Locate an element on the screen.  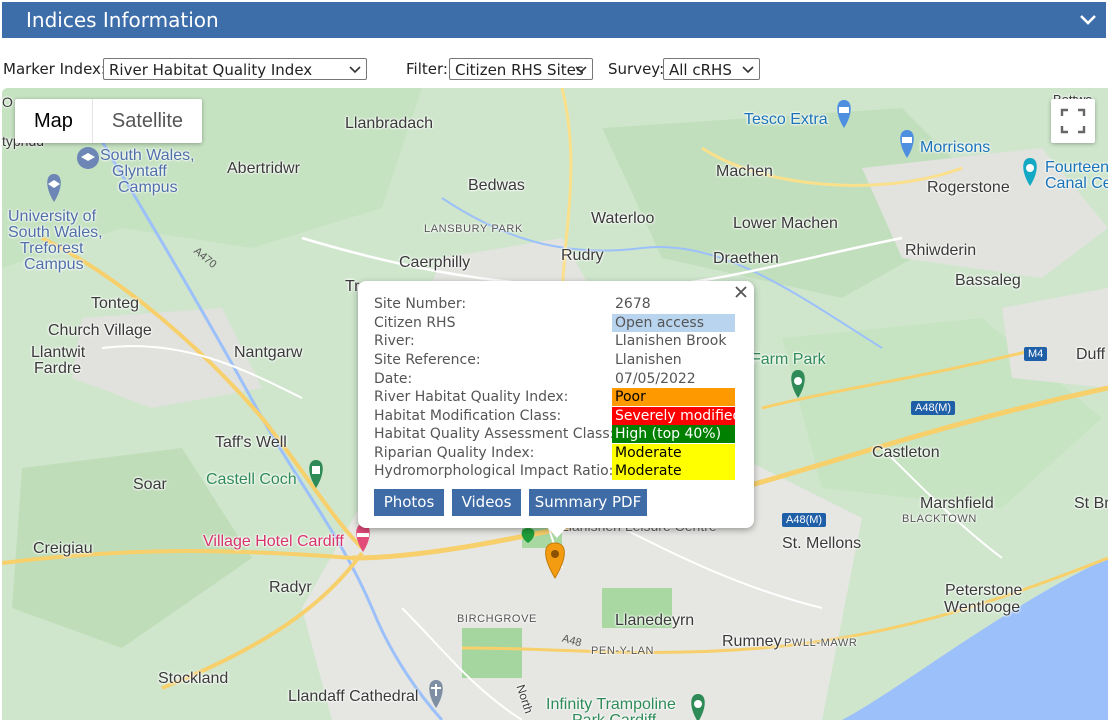
status-badge: Severely modified is located at coordinates (673, 416).